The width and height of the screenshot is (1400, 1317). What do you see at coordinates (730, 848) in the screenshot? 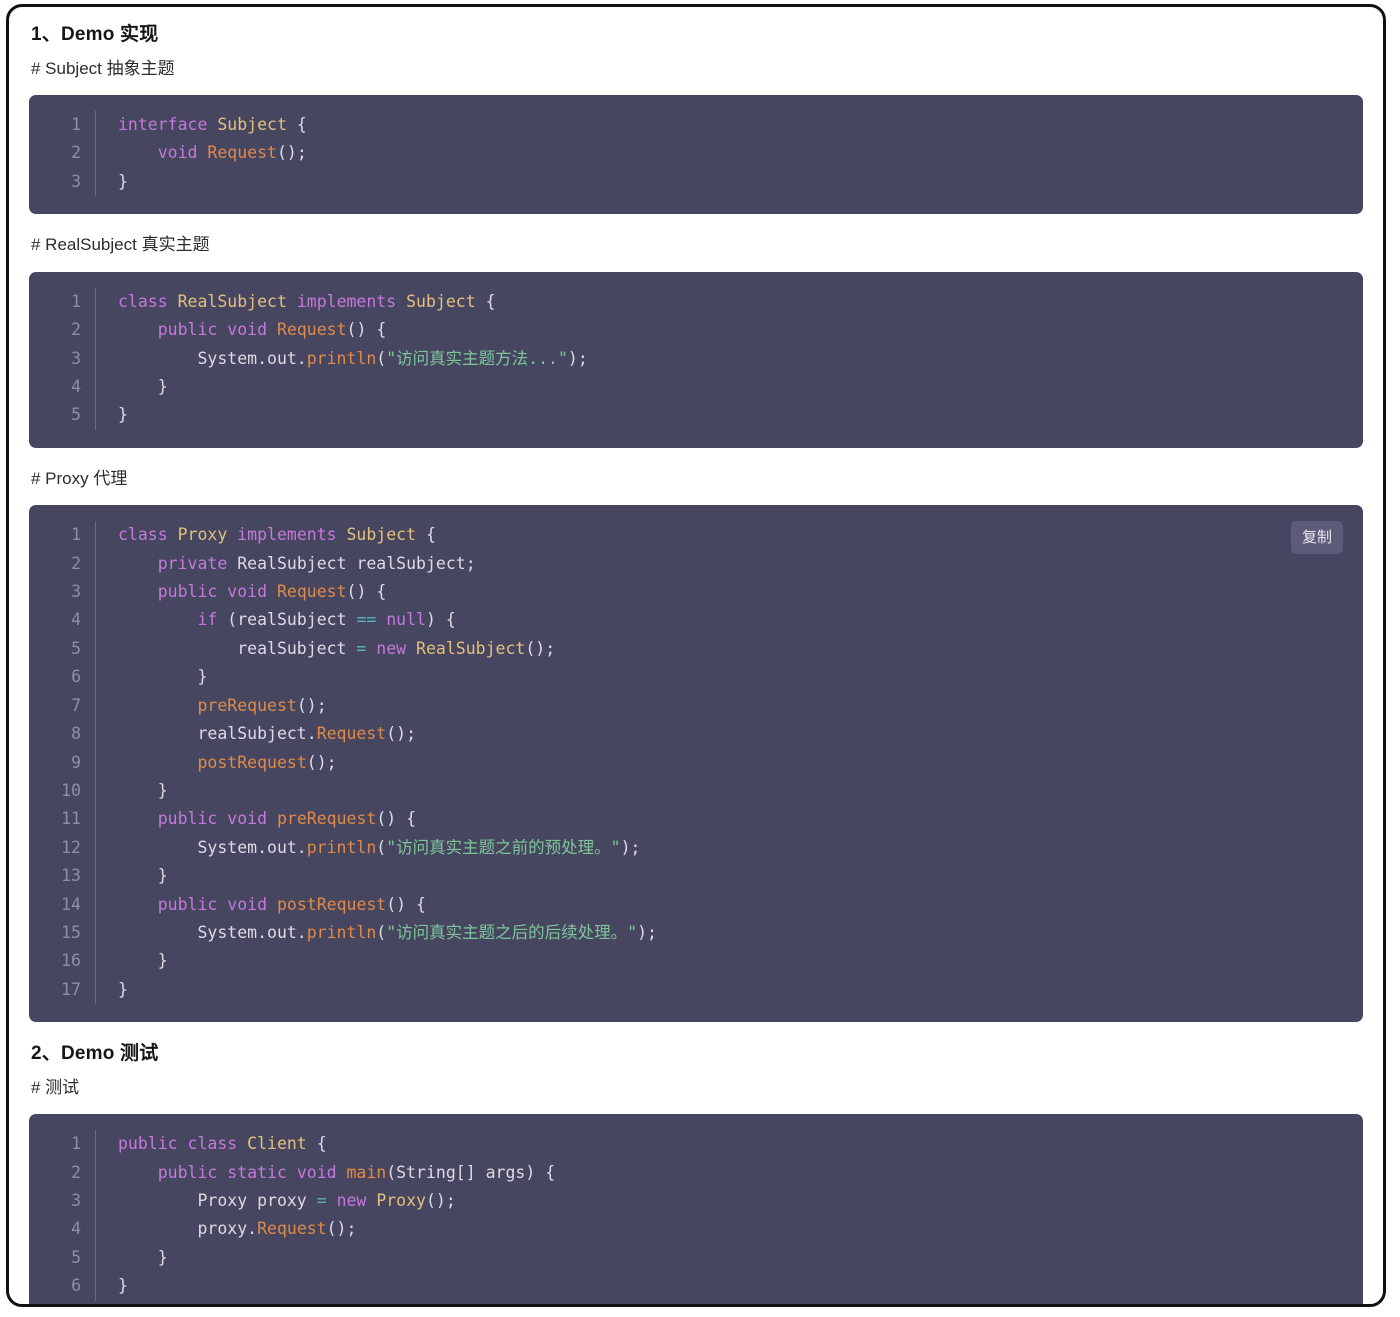
I see `code-line-content: System.out.println("访问真实主题之前的预处理。");` at bounding box center [730, 848].